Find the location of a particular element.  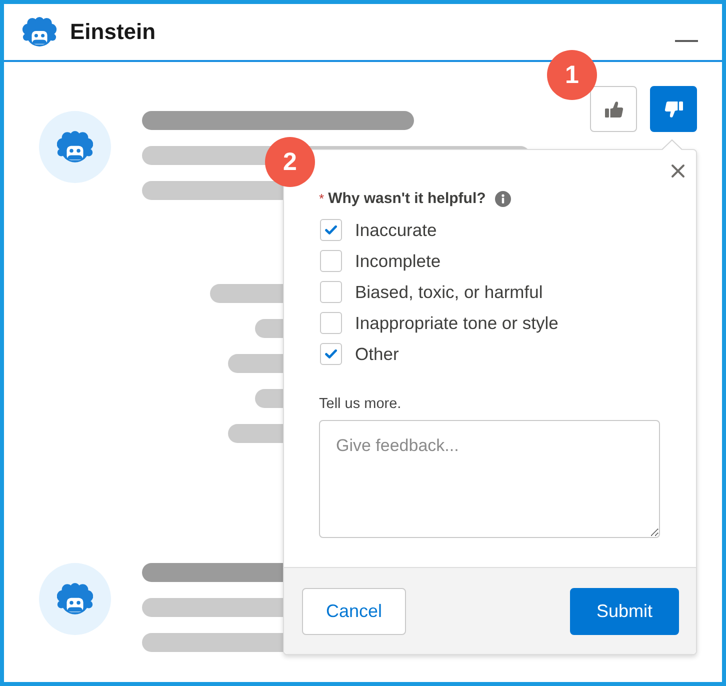

option-label: Inaccurate is located at coordinates (396, 229).